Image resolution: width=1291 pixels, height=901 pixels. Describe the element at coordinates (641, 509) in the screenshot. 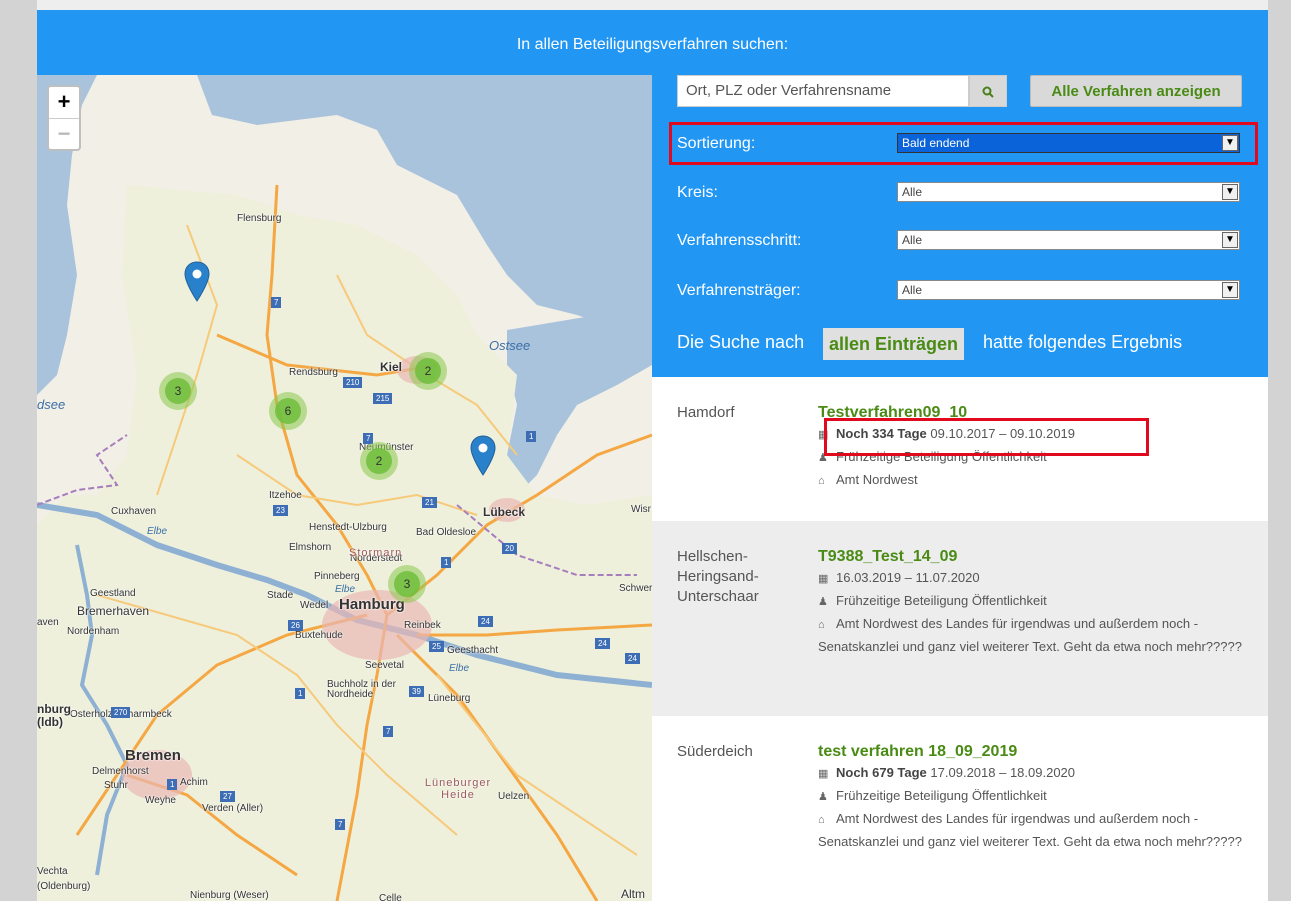

I see `map-label: Wisr` at that location.